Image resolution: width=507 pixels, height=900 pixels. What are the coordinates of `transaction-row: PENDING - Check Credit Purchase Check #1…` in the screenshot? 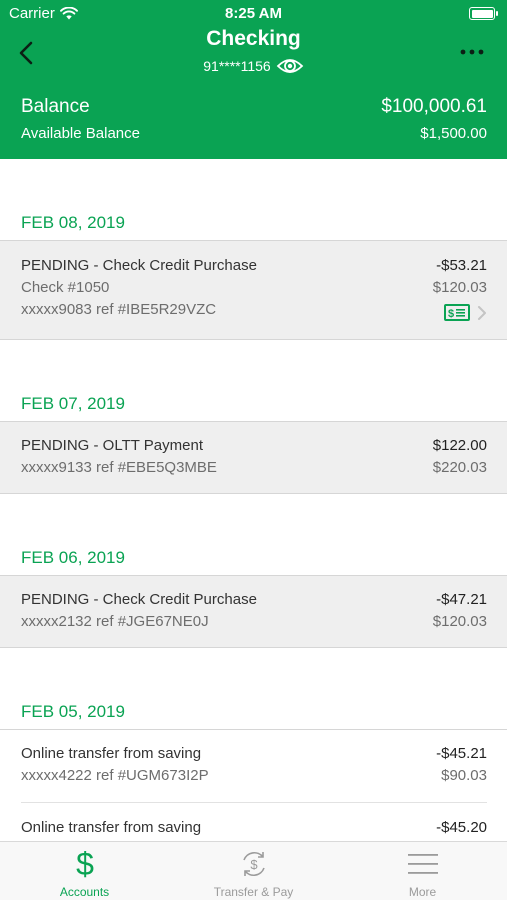 It's located at (253, 290).